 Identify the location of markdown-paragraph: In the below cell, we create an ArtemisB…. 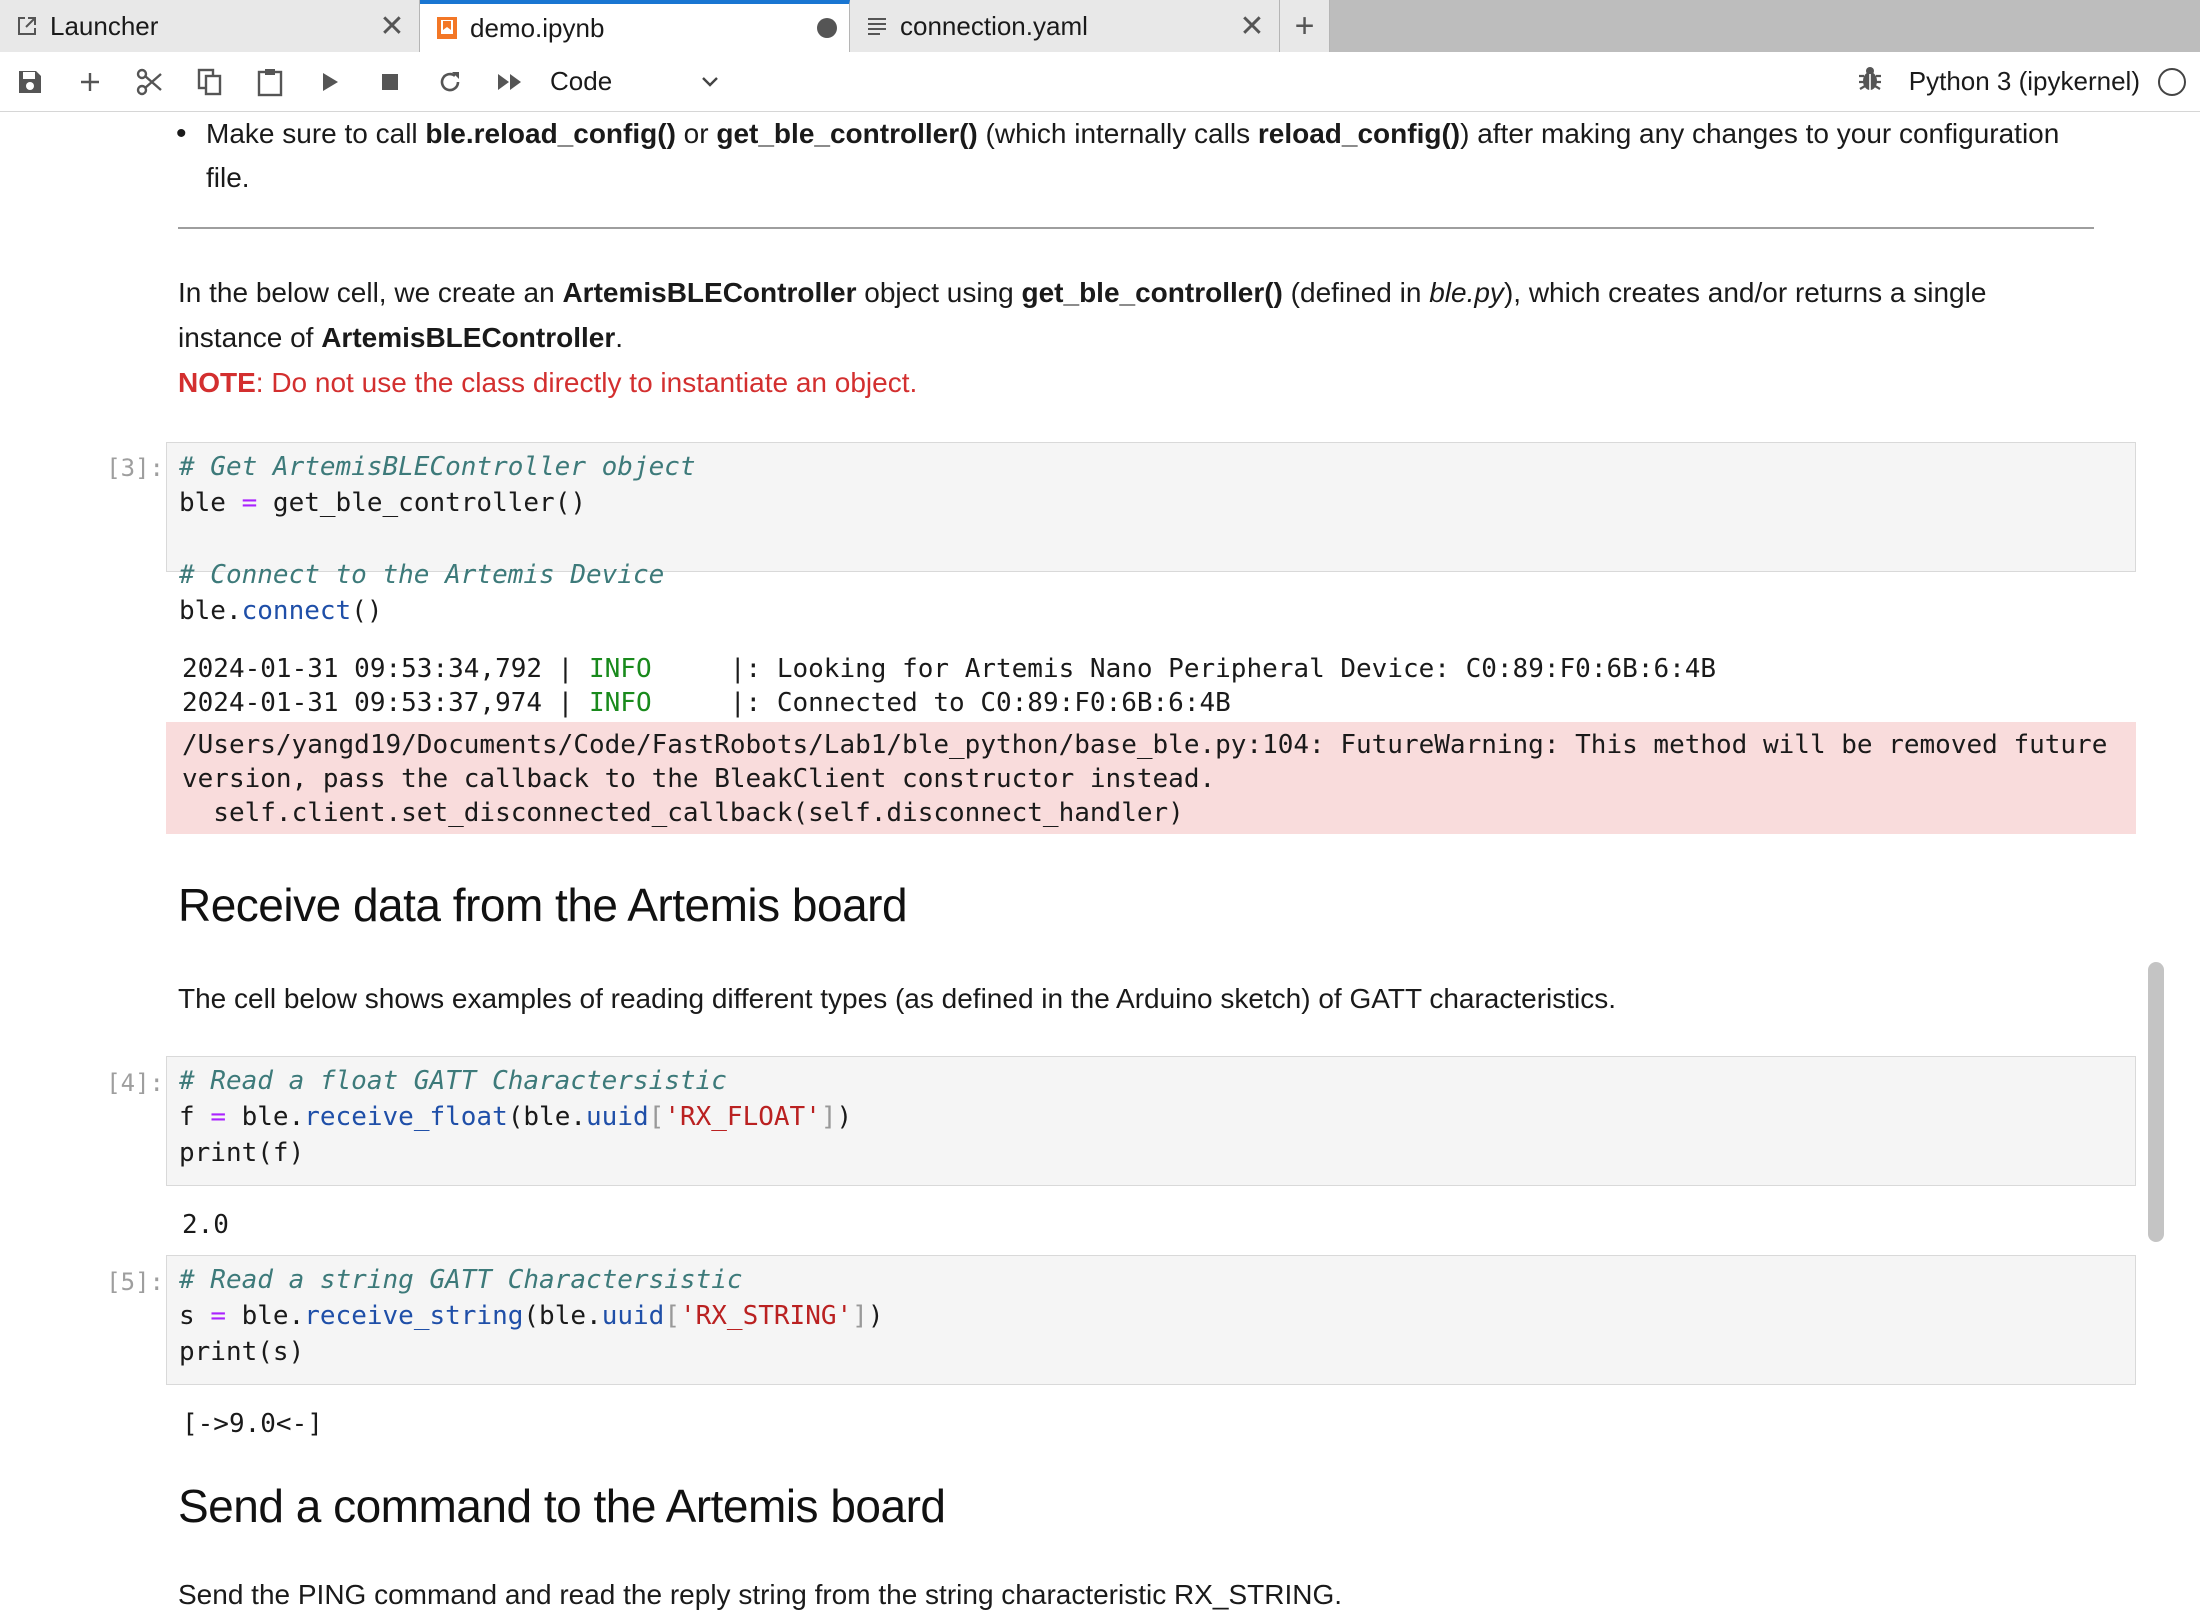
(1082, 337).